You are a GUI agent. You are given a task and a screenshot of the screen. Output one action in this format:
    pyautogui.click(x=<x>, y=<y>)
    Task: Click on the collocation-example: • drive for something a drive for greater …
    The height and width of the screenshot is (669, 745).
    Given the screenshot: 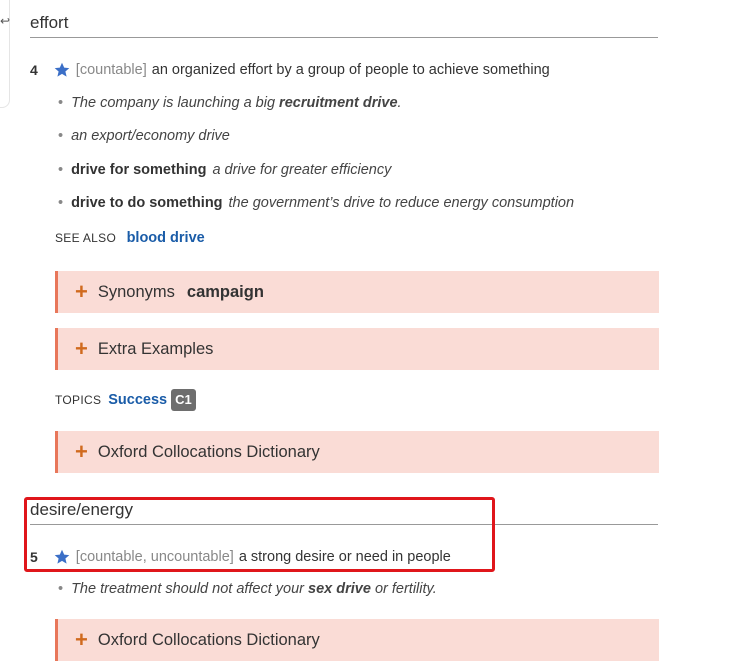 What is the action you would take?
    pyautogui.click(x=225, y=170)
    